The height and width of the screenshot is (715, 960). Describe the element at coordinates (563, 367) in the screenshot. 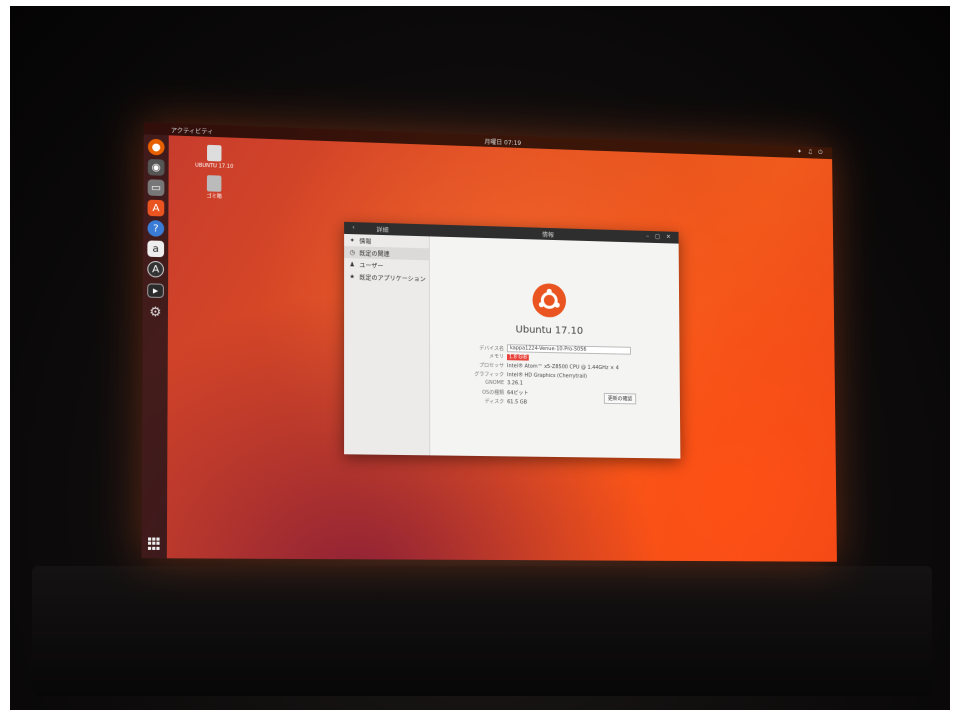

I see `detail-value: Intel® Atom™ x5-Z8500 CPU @ 1.44GHz × 4` at that location.